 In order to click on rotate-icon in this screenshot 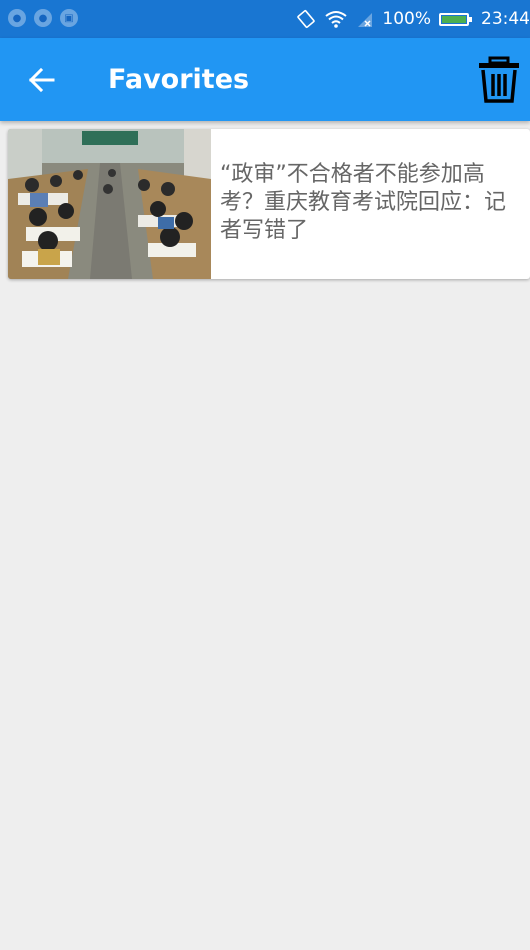, I will do `click(306, 19)`.